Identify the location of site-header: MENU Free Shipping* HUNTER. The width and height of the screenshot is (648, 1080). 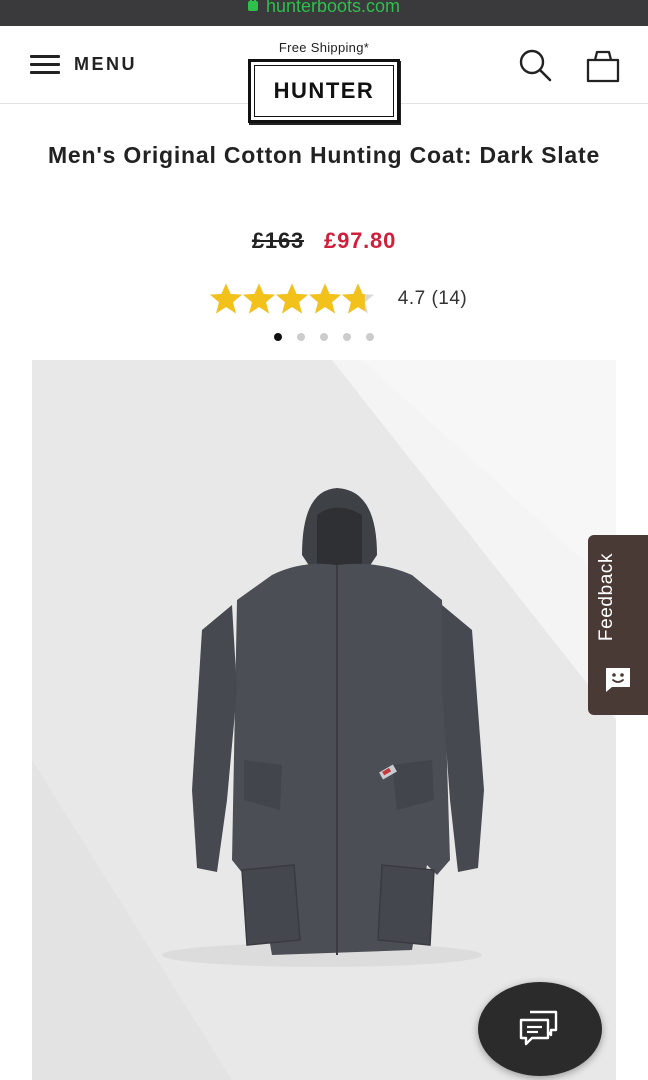
(324, 74).